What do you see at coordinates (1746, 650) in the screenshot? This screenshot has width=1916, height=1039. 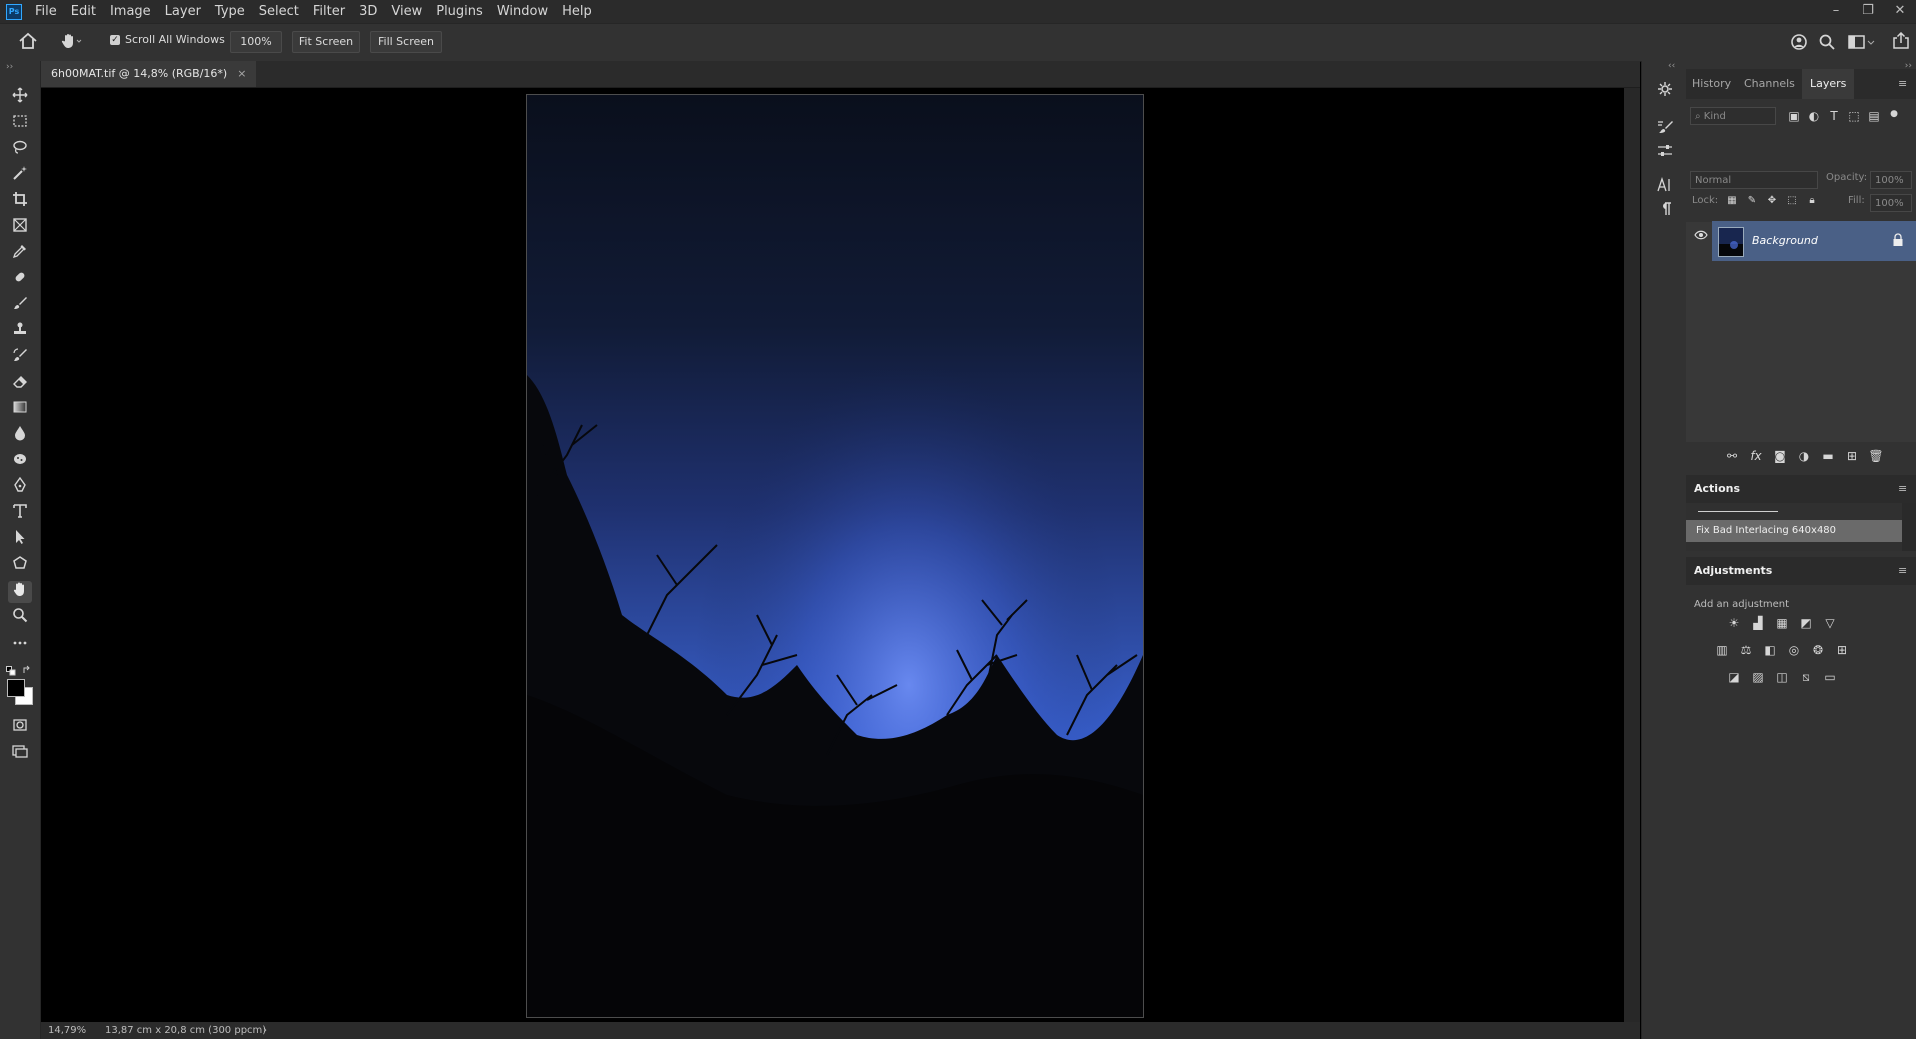 I see `color-balance-icon: ⚖` at bounding box center [1746, 650].